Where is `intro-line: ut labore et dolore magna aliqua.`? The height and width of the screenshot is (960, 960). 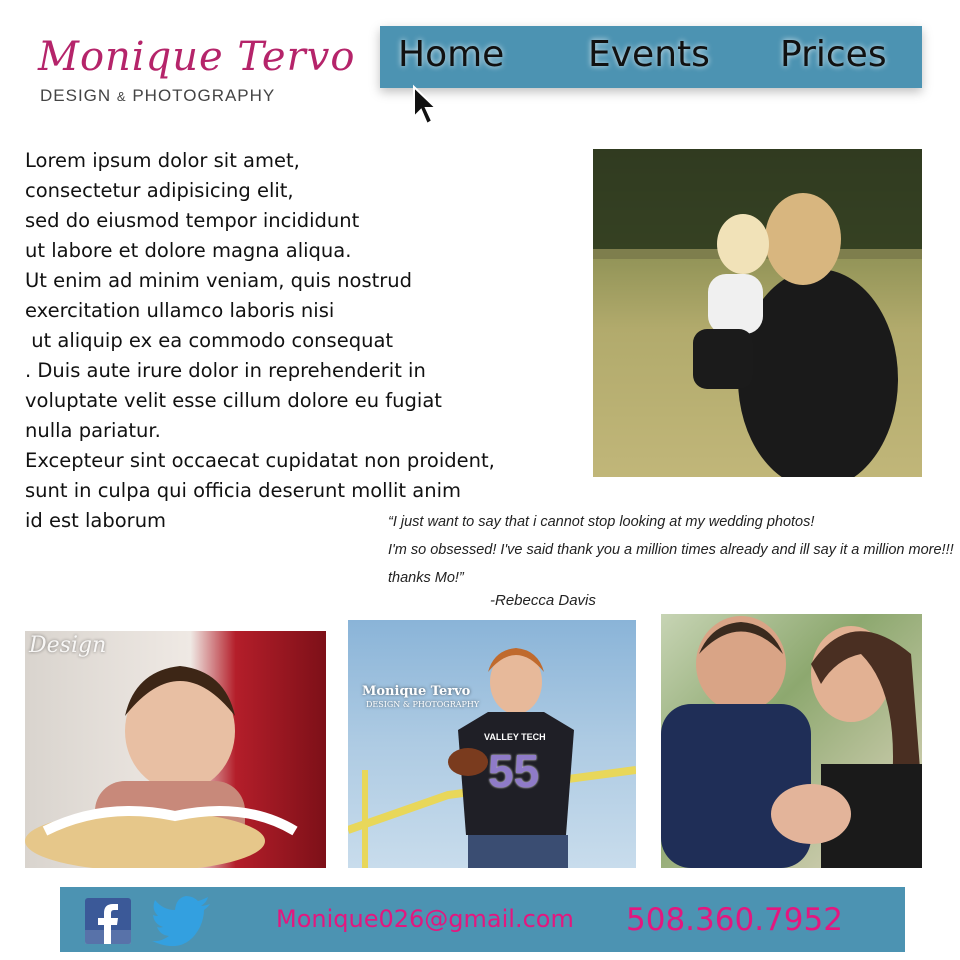 intro-line: ut labore et dolore magna aliqua. is located at coordinates (188, 250).